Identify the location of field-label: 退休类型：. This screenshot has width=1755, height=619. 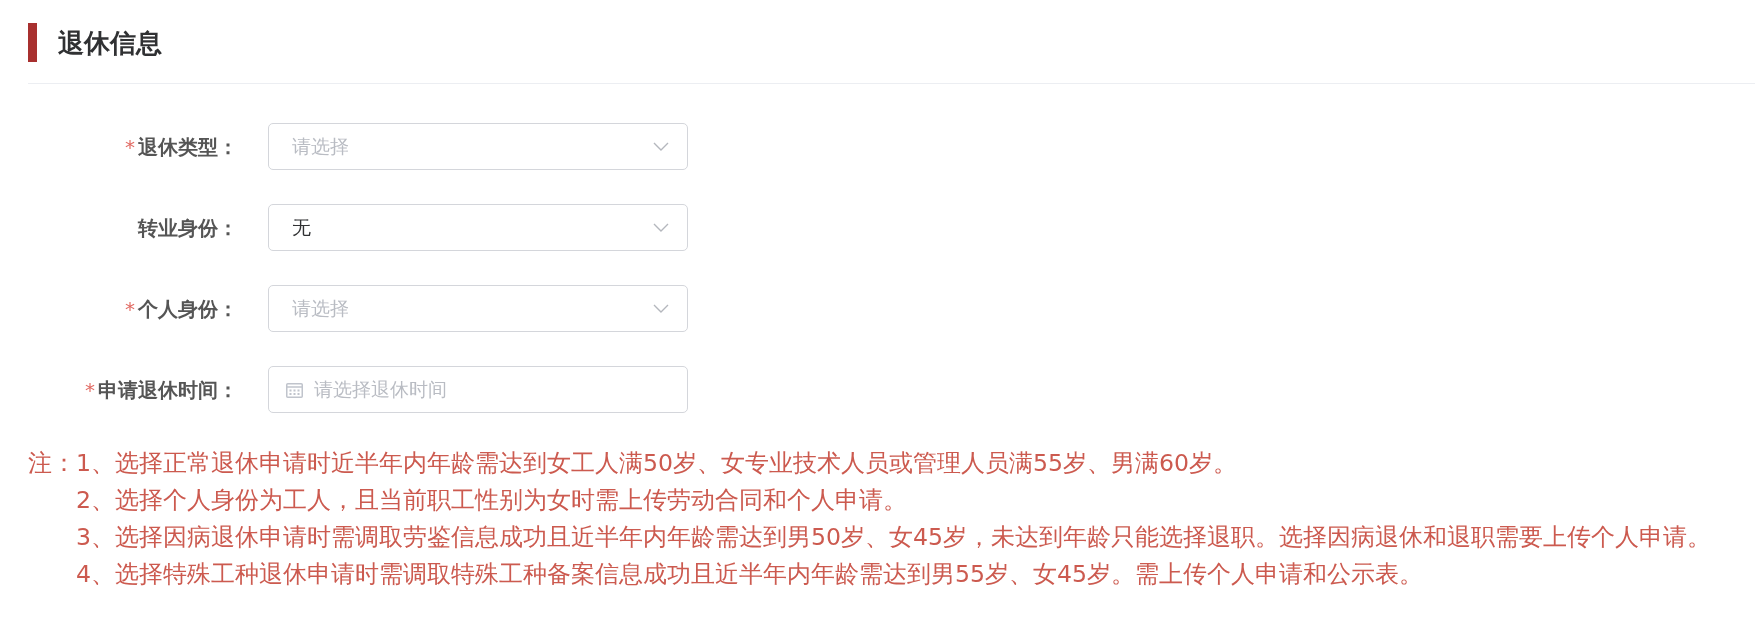
(188, 147).